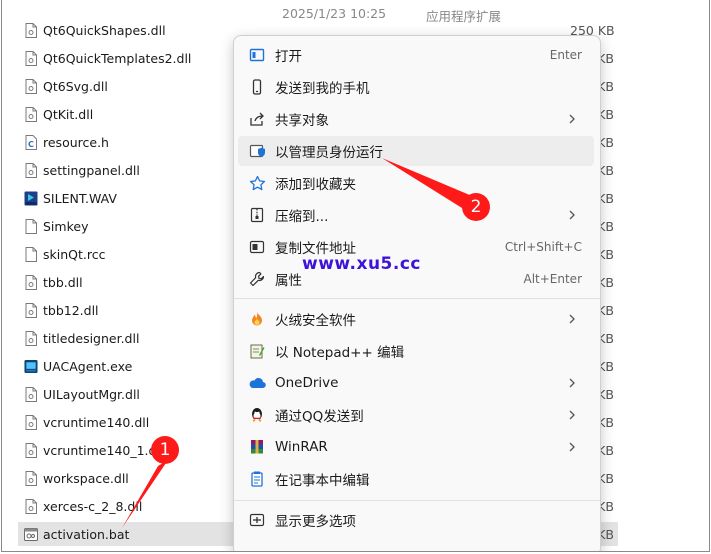 This screenshot has width=711, height=554. What do you see at coordinates (257, 415) in the screenshot?
I see `qq-icon` at bounding box center [257, 415].